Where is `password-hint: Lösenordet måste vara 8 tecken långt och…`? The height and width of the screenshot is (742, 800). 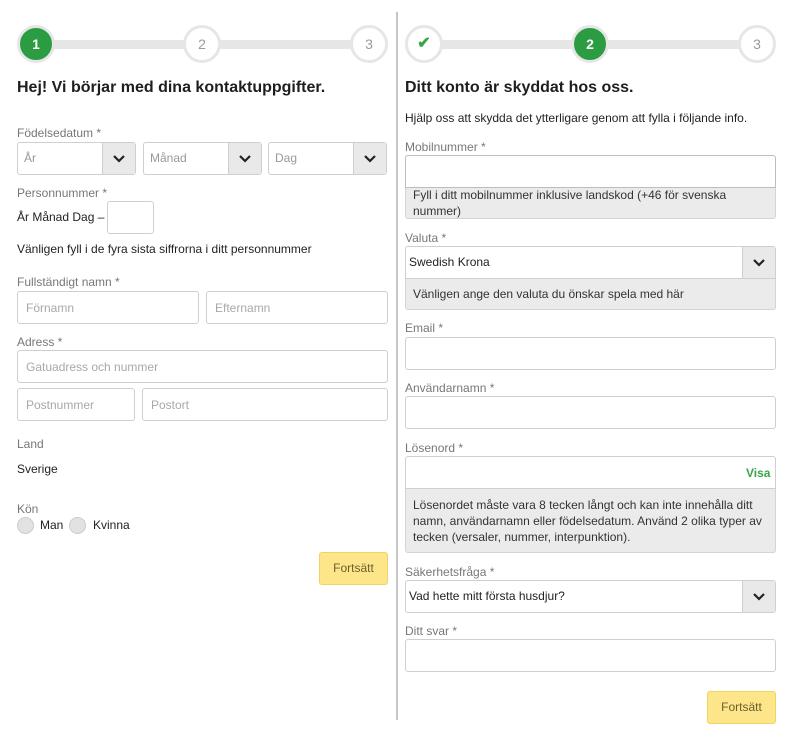 password-hint: Lösenordet måste vara 8 tecken långt och… is located at coordinates (590, 521).